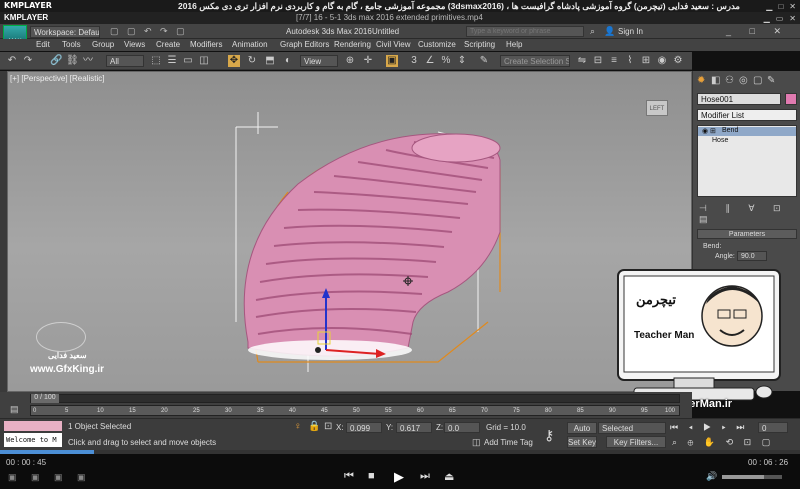 This screenshot has width=800, height=489. Describe the element at coordinates (514, 44) in the screenshot. I see `menu-help: Help` at that location.